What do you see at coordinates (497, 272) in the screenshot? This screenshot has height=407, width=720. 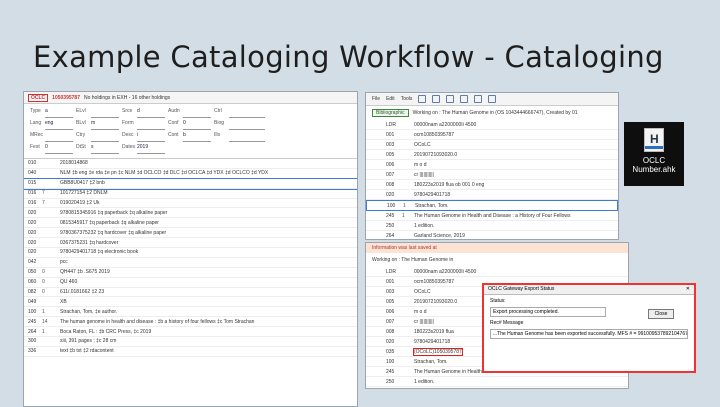 I see `lower-field-row: LDR 00000nam a2200000Ii 4500` at bounding box center [497, 272].